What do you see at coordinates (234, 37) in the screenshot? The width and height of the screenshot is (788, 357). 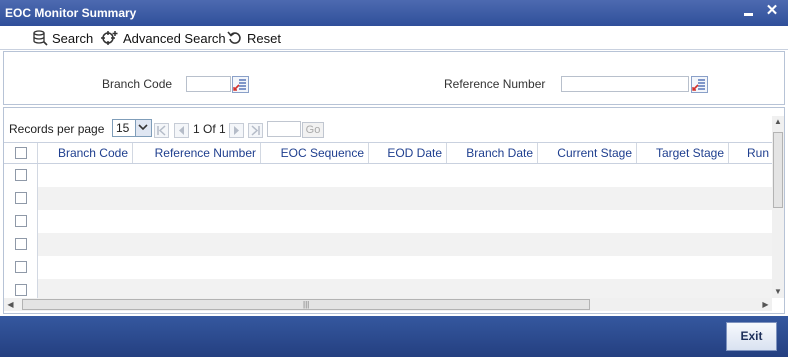 I see `reset-icon` at bounding box center [234, 37].